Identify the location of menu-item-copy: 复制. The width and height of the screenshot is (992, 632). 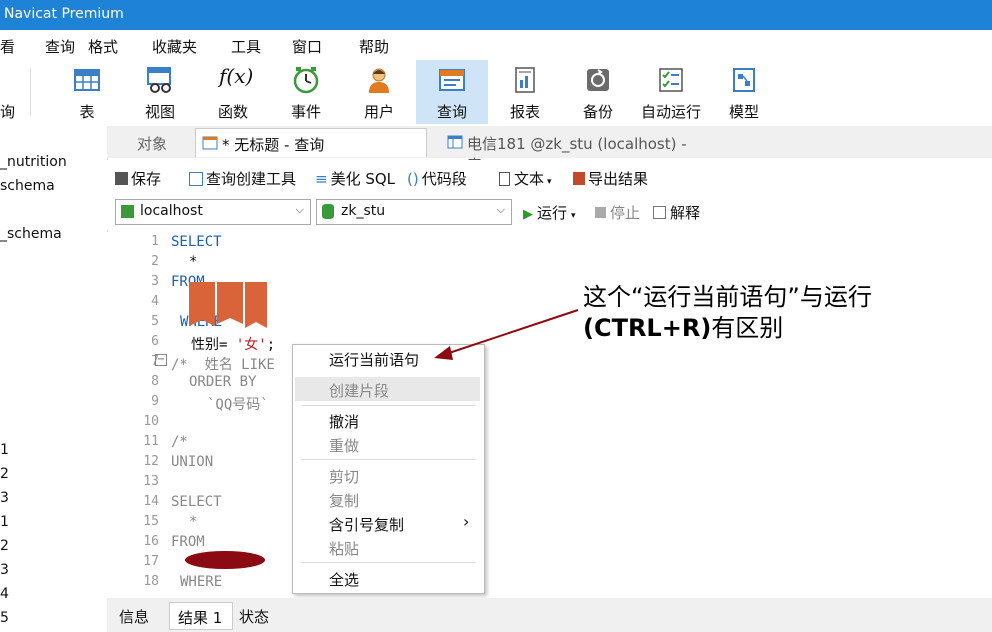
(344, 500).